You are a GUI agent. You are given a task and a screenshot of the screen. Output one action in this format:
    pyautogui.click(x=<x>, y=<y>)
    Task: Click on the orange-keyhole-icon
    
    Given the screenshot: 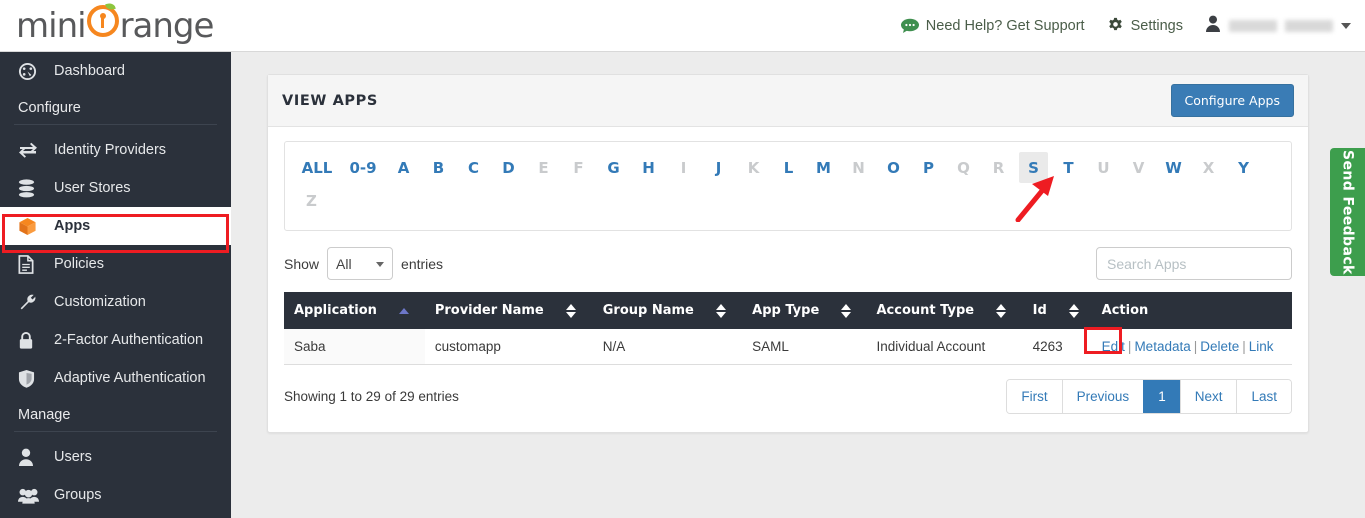 What is the action you would take?
    pyautogui.click(x=102, y=19)
    